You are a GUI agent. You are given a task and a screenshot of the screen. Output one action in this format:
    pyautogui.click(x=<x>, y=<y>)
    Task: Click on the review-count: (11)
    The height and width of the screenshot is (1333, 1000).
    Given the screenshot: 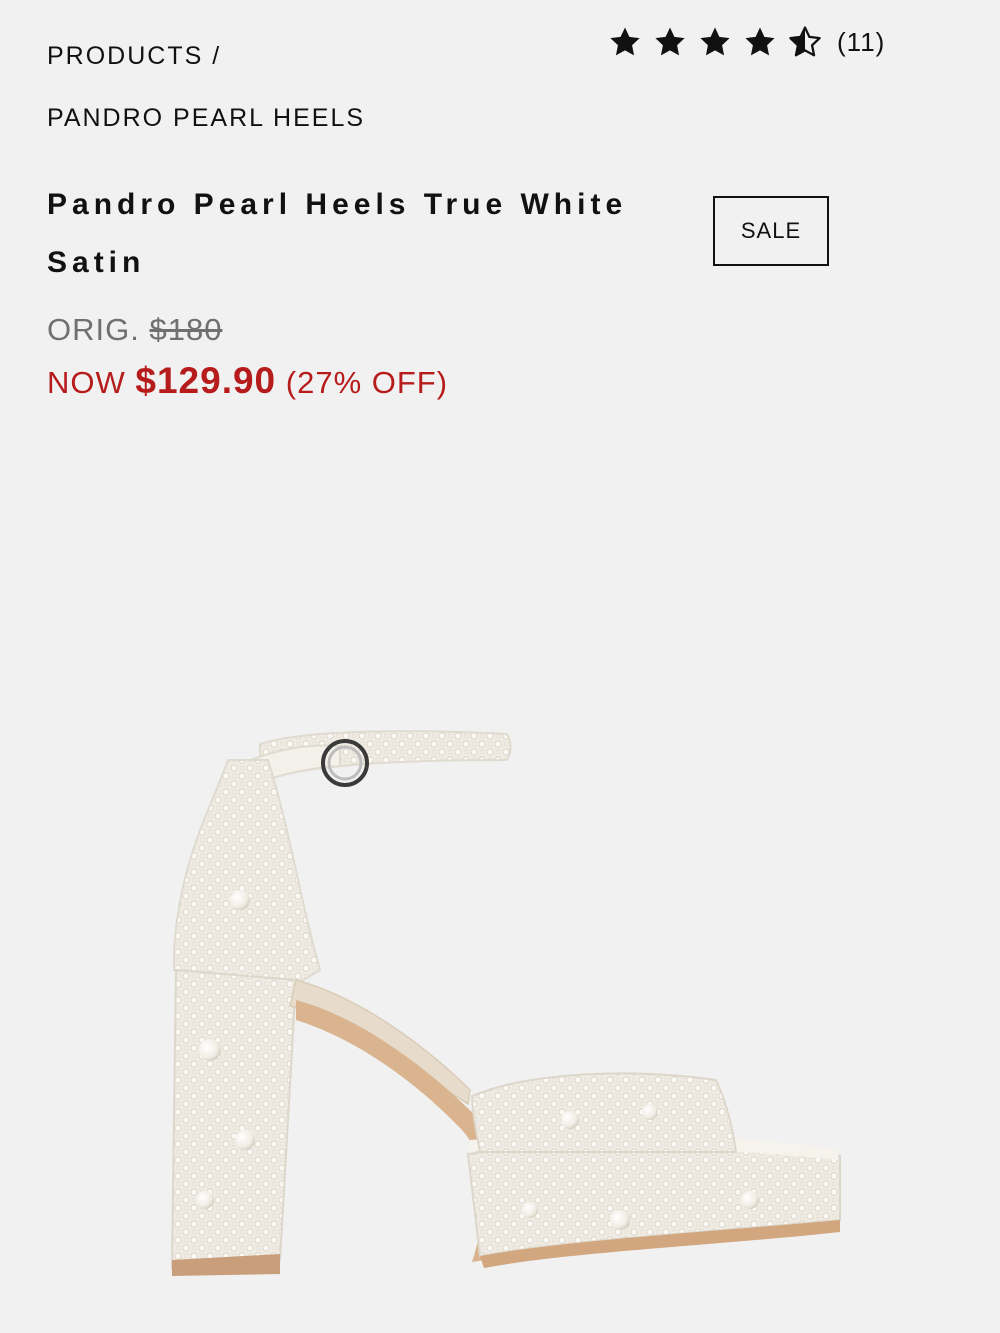 What is the action you would take?
    pyautogui.click(x=861, y=42)
    